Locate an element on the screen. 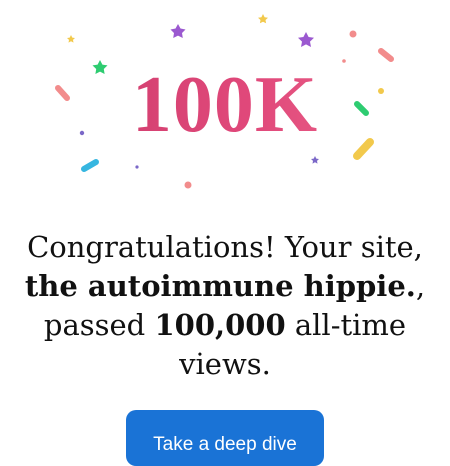 Image resolution: width=450 pixels, height=466 pixels. confetti-streamer is located at coordinates (90, 165).